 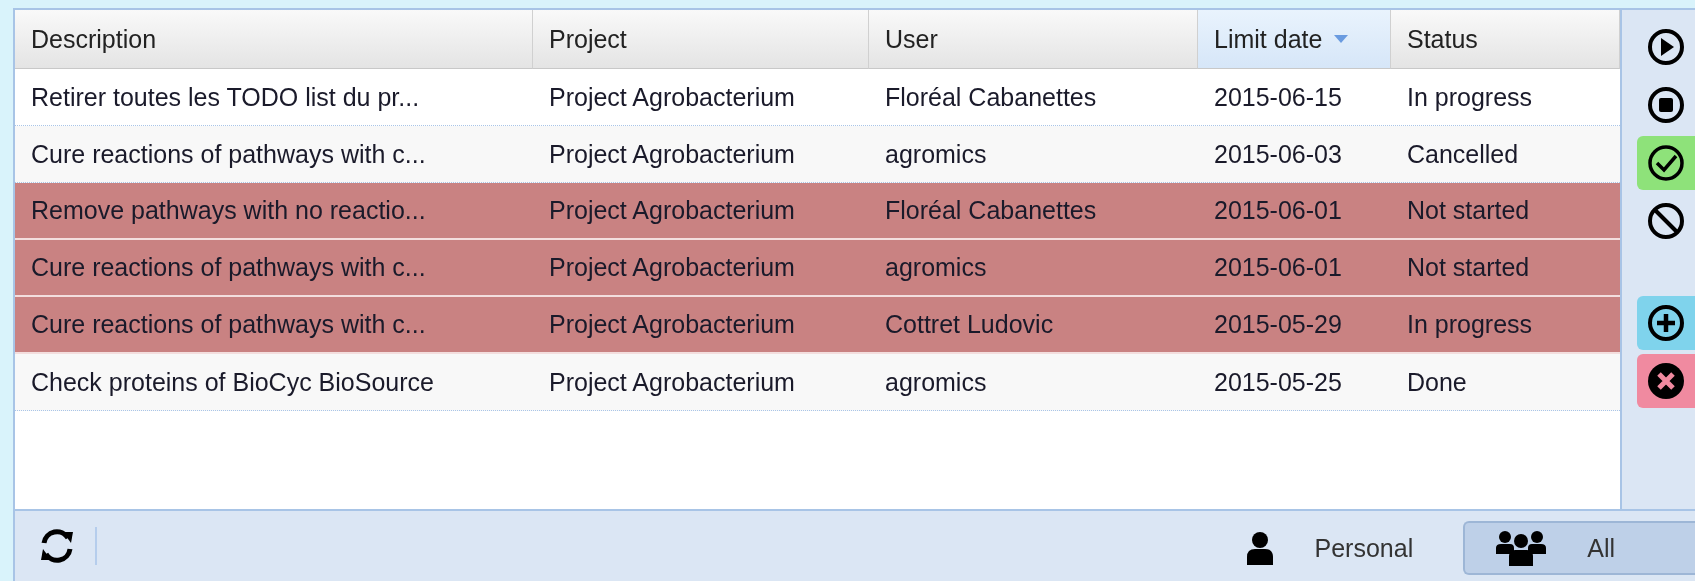 I want to click on table-cell-text: Check proteins of BioCyc BioSource, so click(x=232, y=382).